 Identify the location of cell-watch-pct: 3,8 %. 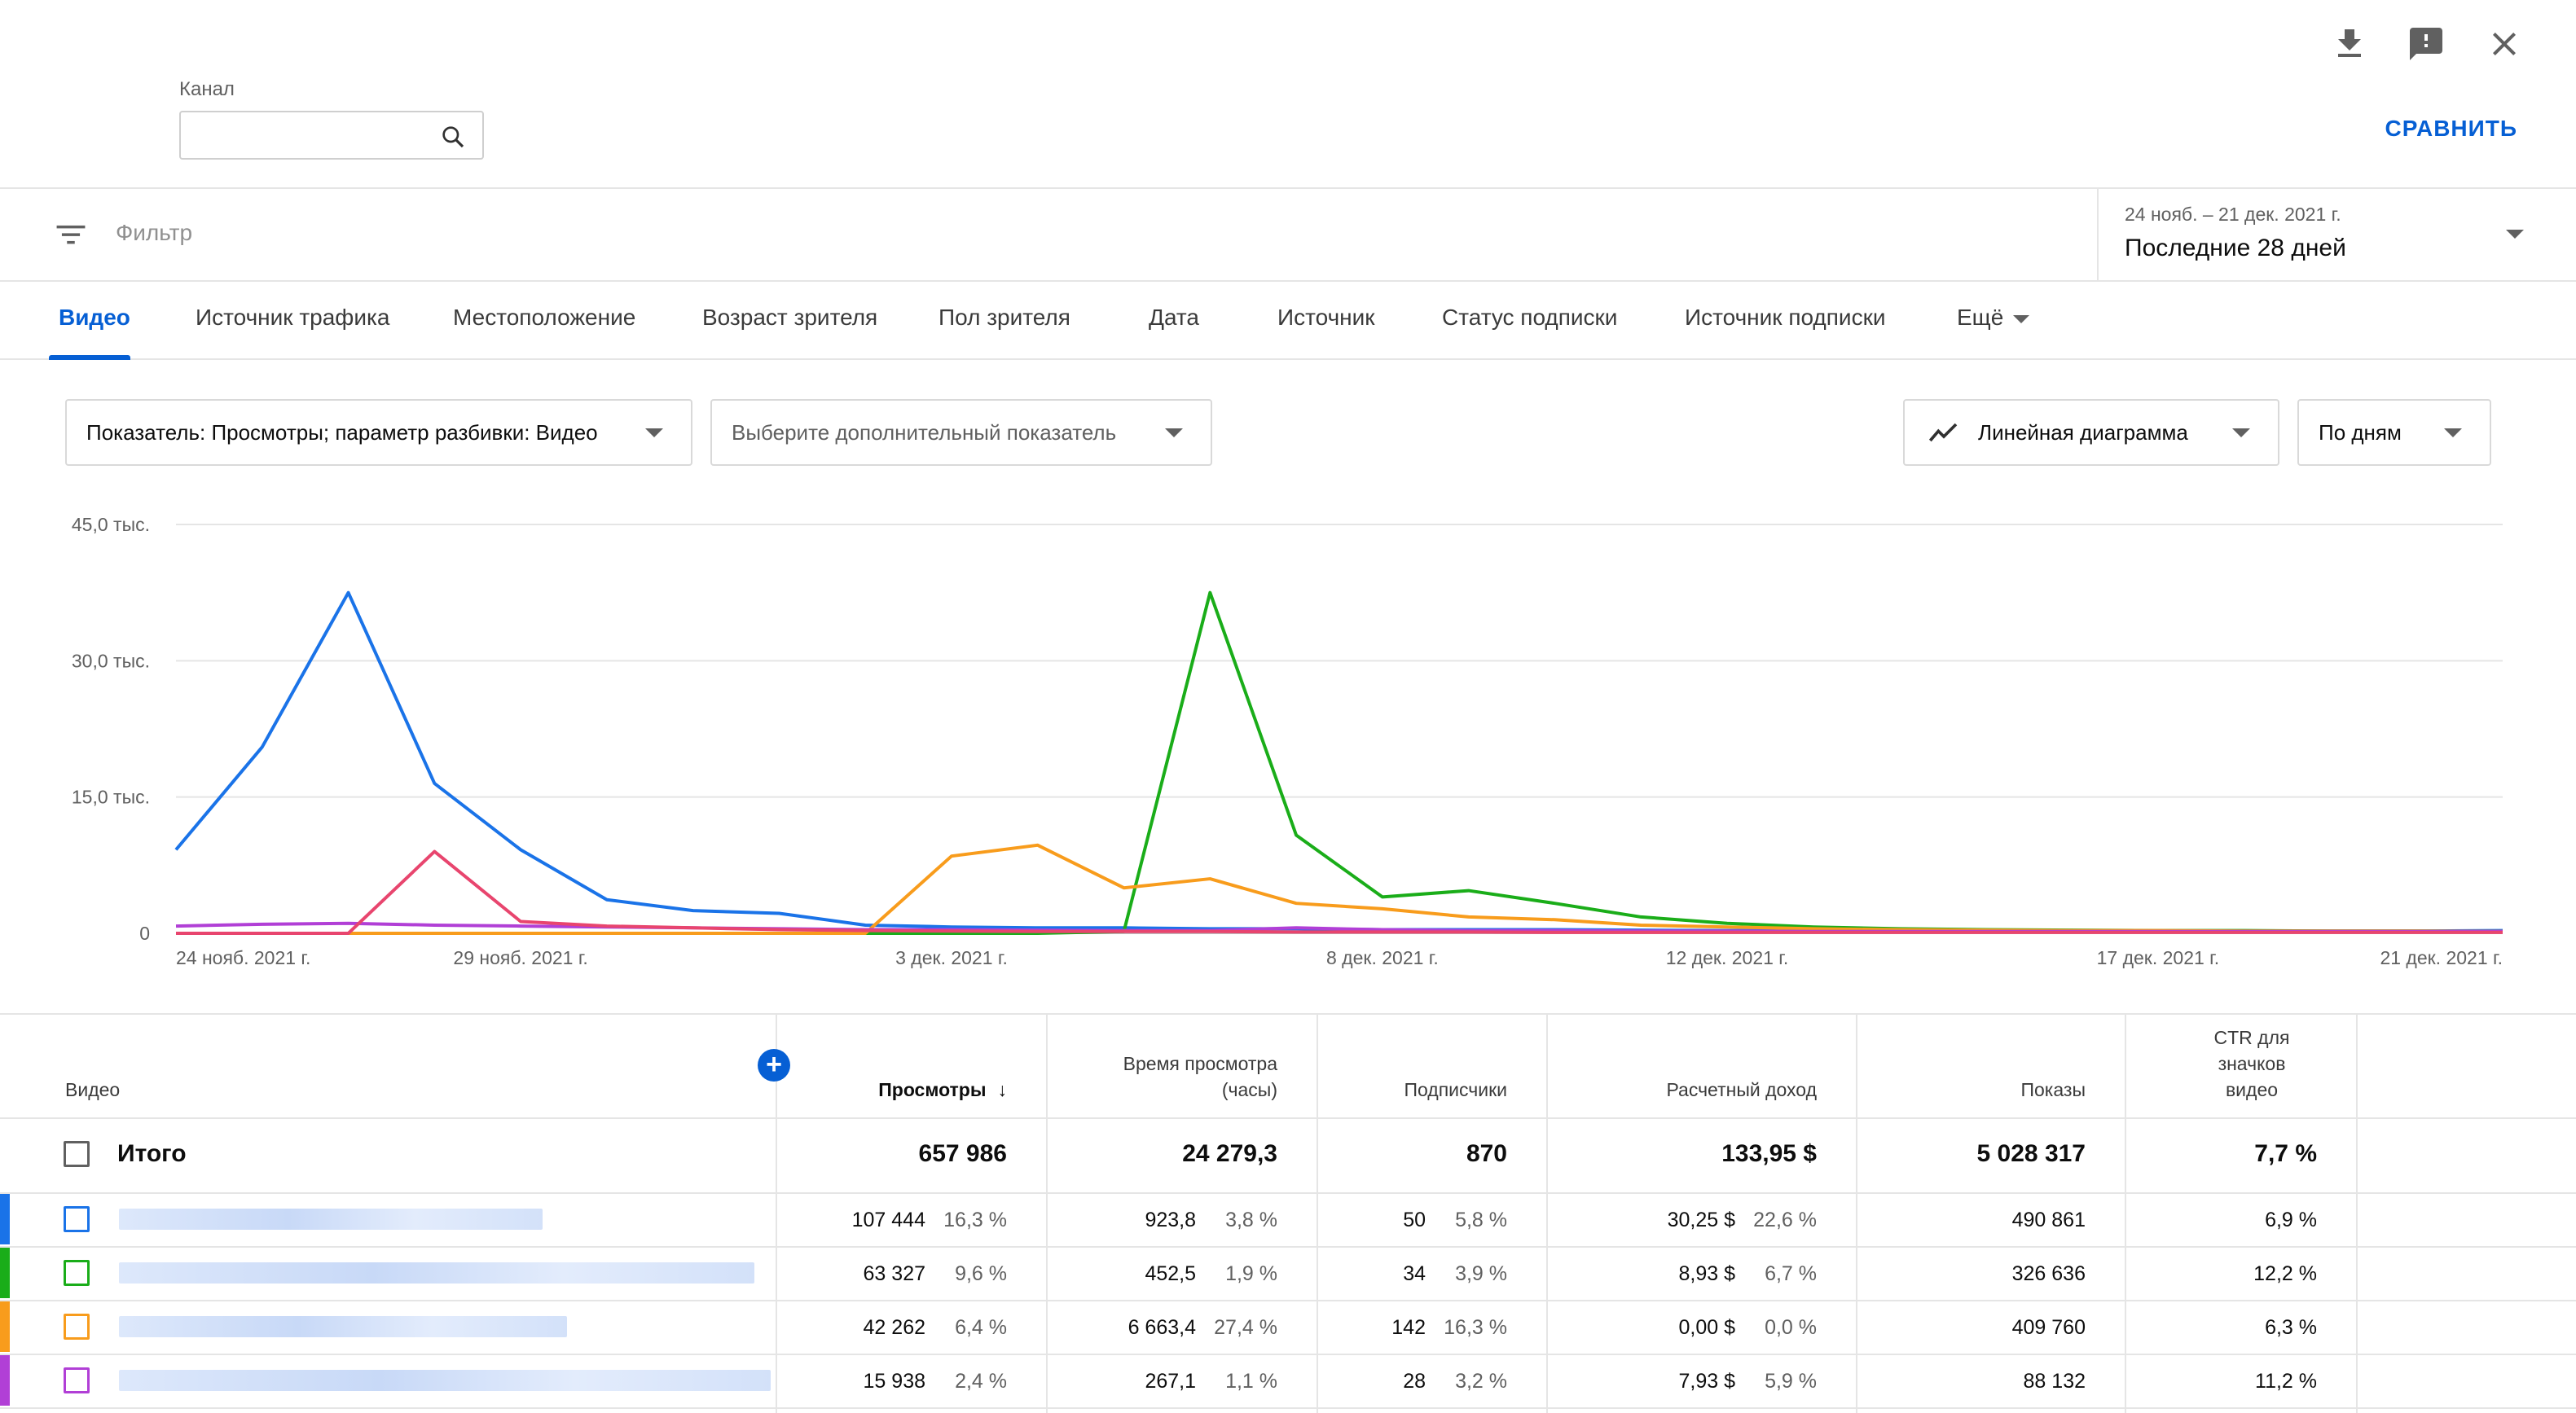
(1251, 1220).